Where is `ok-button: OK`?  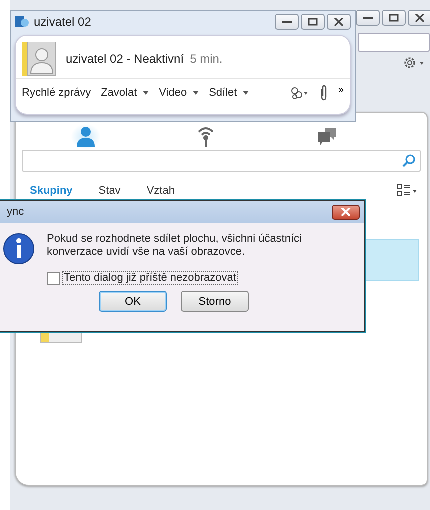
ok-button: OK is located at coordinates (133, 301).